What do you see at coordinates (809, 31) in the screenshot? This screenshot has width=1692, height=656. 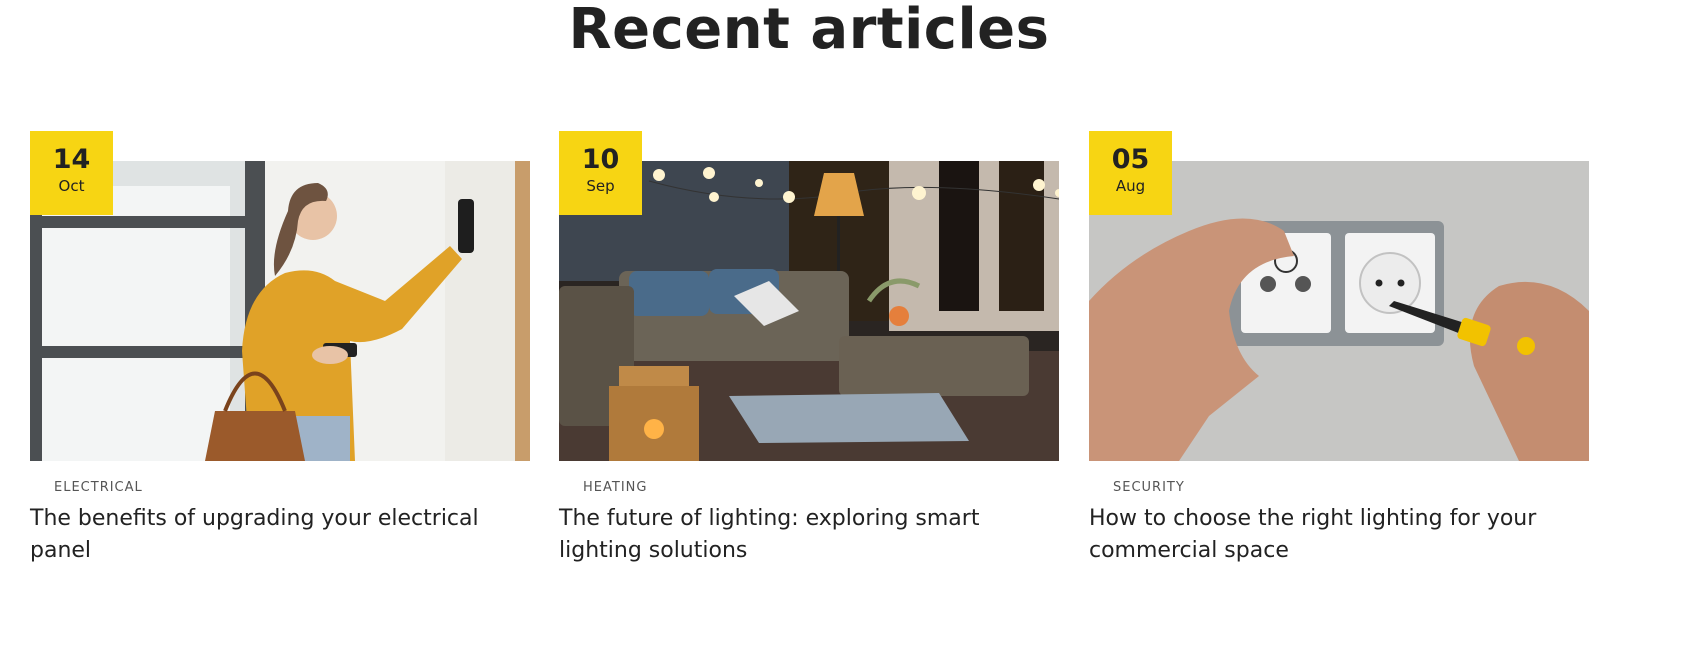 I see `section-title: Recent articles` at bounding box center [809, 31].